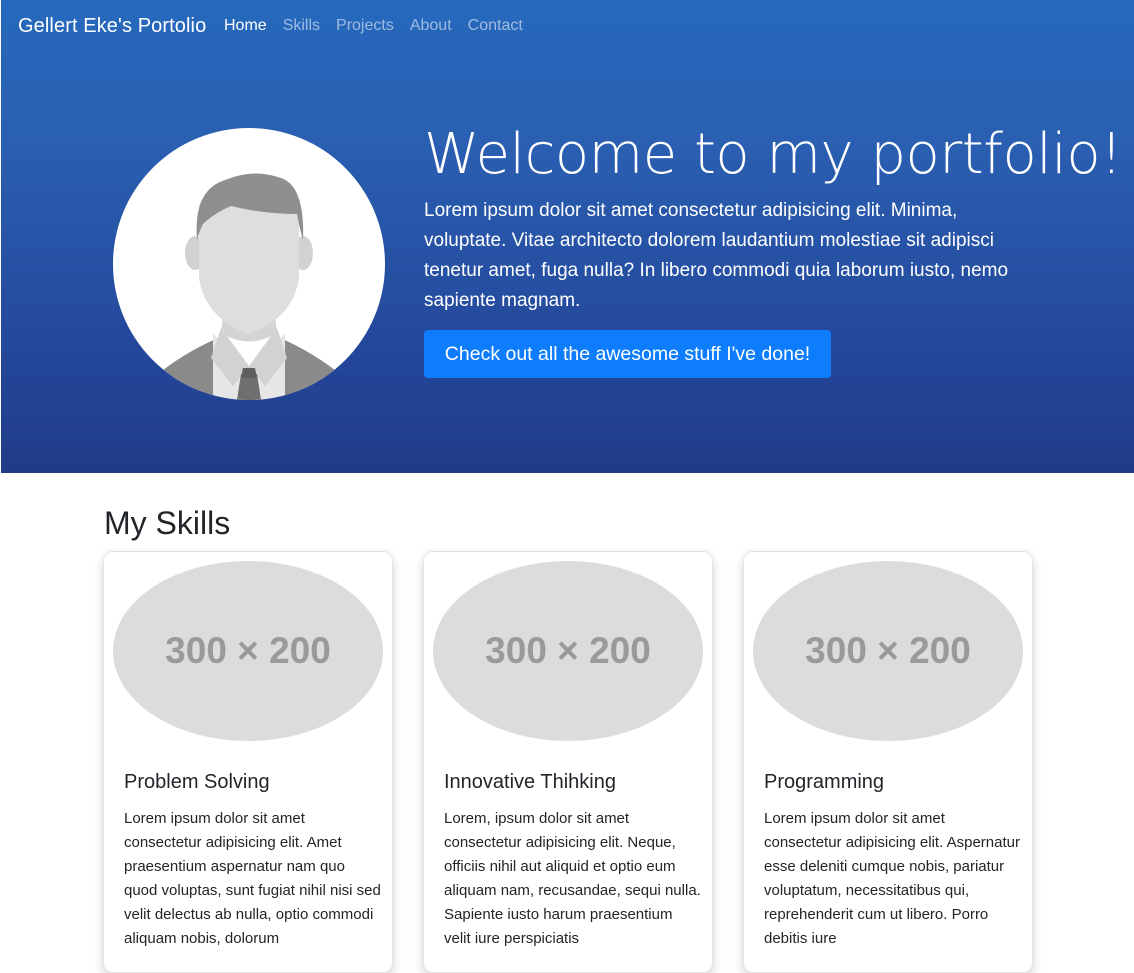 This screenshot has height=973, width=1134. I want to click on profile-avatar, so click(249, 264).